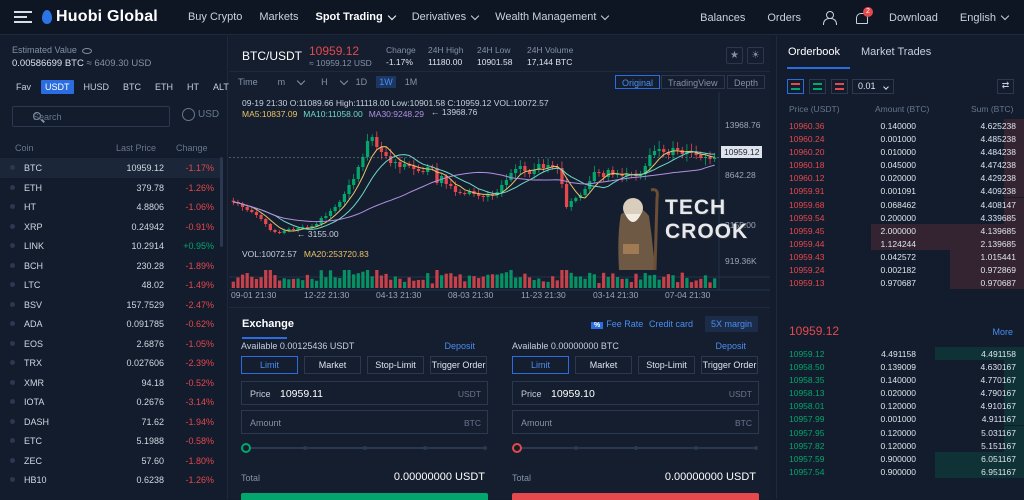  I want to click on nav-item-buy-crypto: Buy Crypto, so click(215, 17).